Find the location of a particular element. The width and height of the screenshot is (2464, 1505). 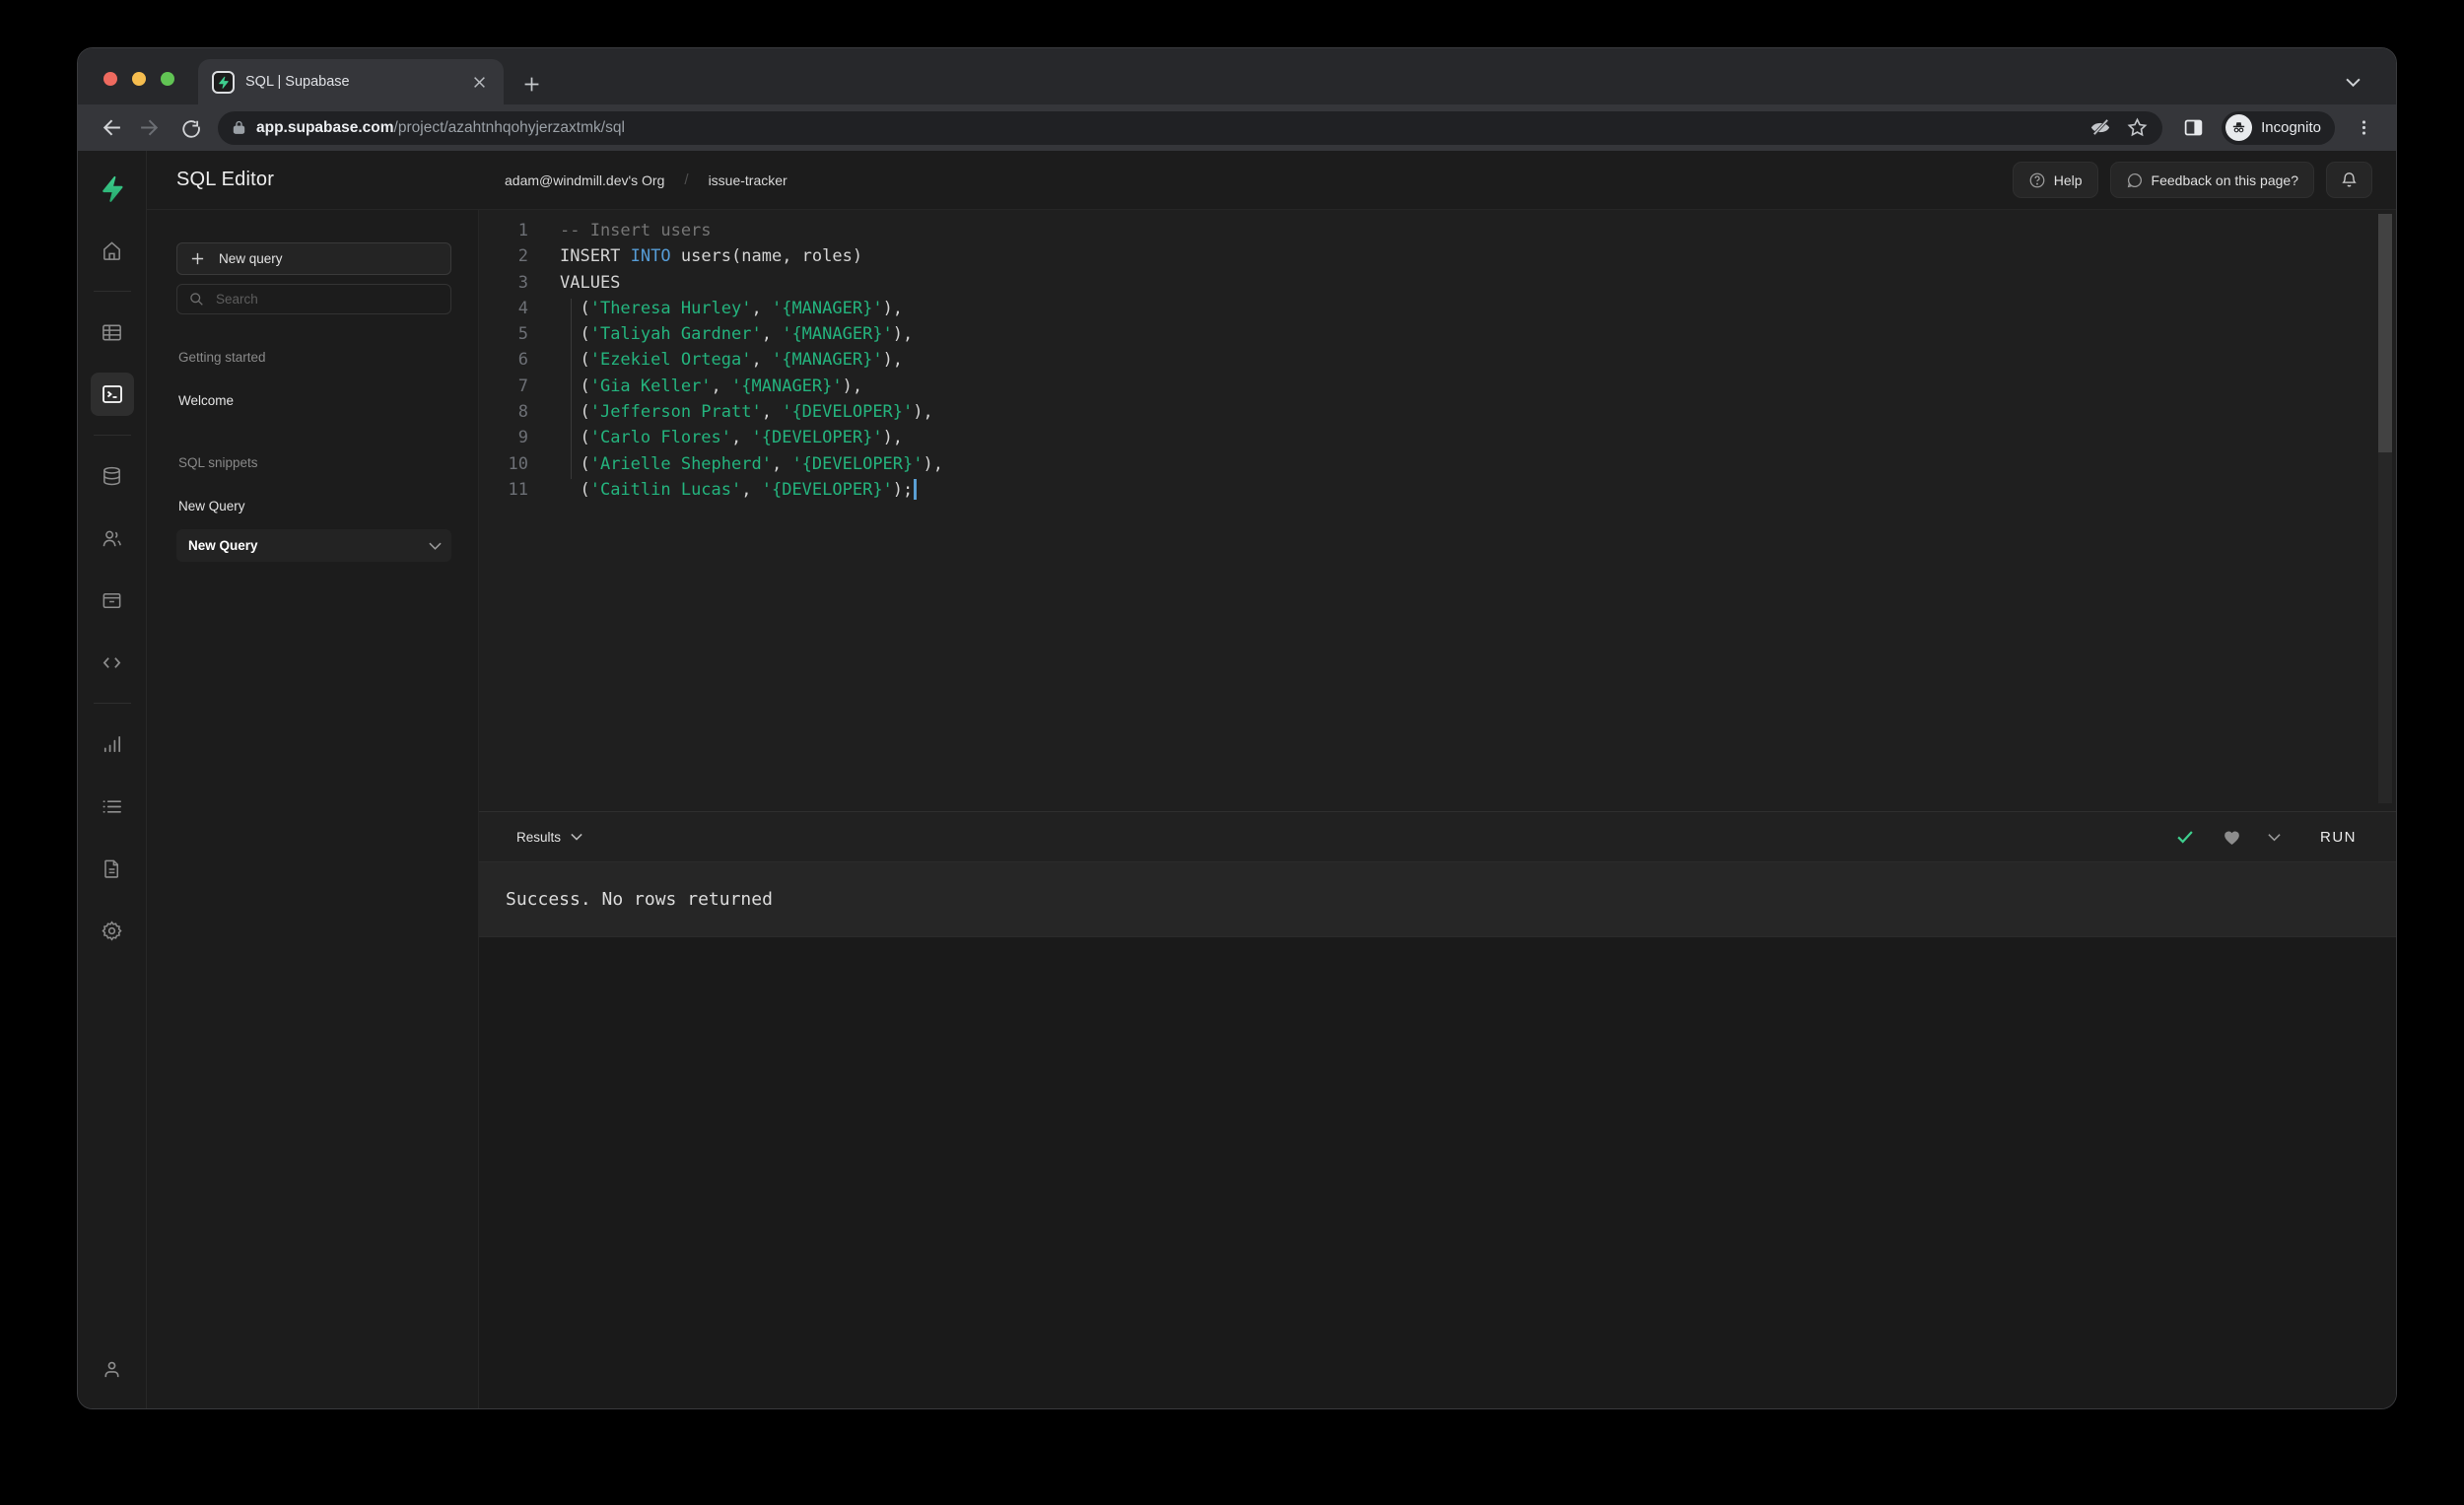

help-label: Help is located at coordinates (2068, 180).